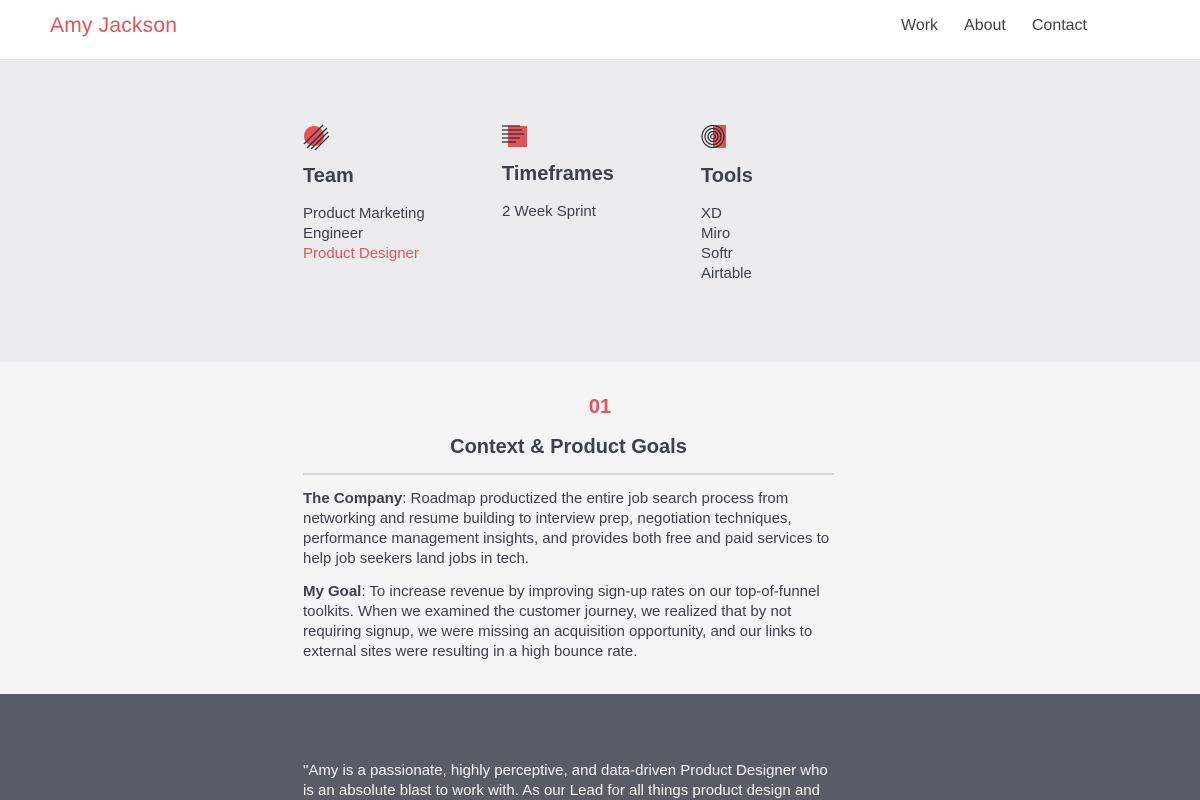 The width and height of the screenshot is (1200, 800). What do you see at coordinates (113, 26) in the screenshot?
I see `brand-name-link: Amy Jackson` at bounding box center [113, 26].